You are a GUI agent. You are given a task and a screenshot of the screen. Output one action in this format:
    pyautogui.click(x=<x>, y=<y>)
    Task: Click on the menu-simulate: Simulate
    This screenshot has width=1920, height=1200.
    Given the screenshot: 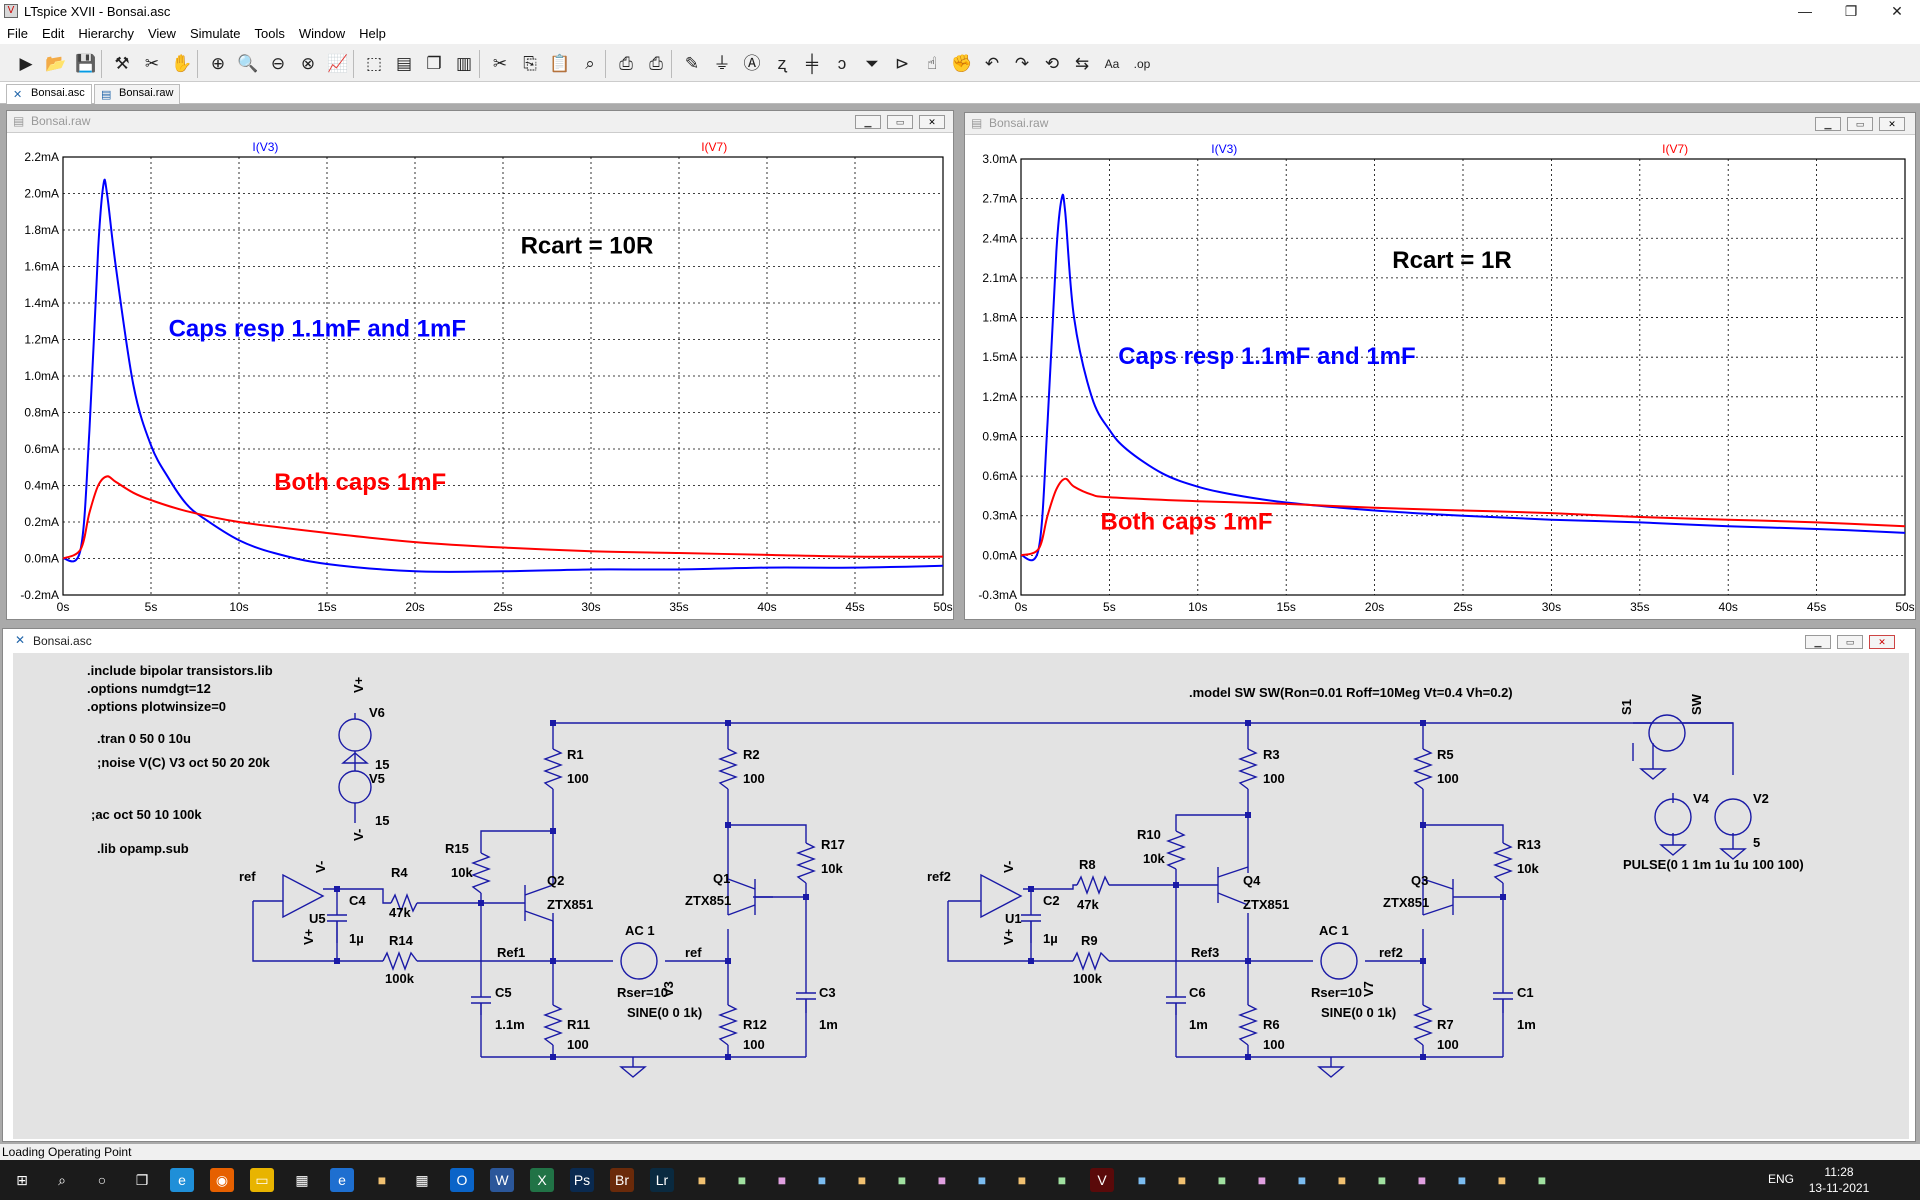 What is the action you would take?
    pyautogui.click(x=215, y=34)
    